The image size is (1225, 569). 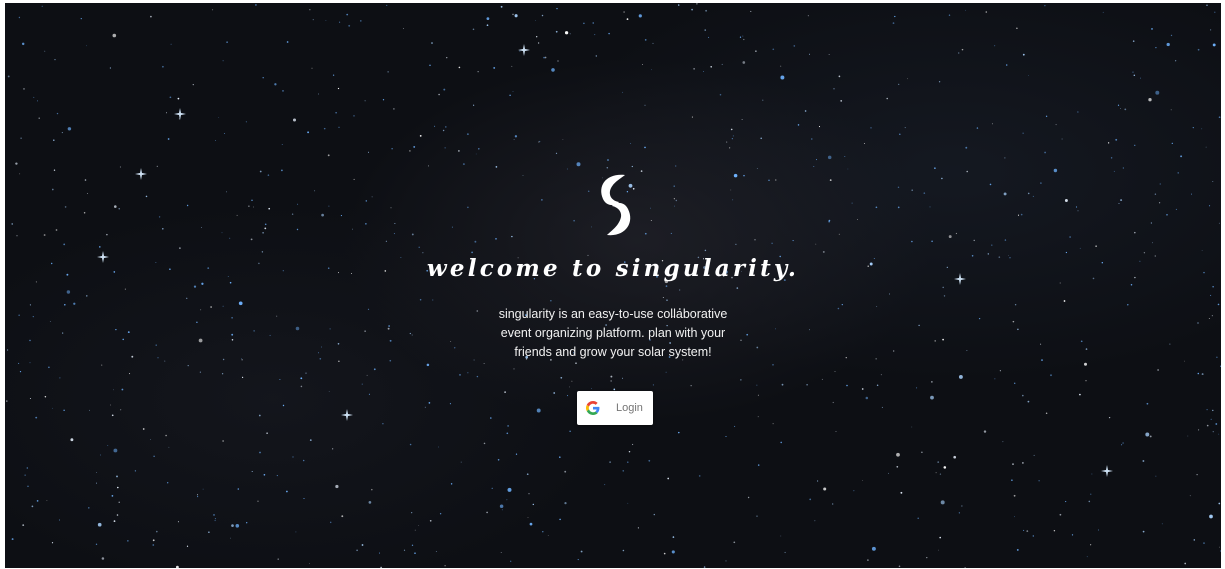 I want to click on welcome-headline: welcome to singularity., so click(x=613, y=268).